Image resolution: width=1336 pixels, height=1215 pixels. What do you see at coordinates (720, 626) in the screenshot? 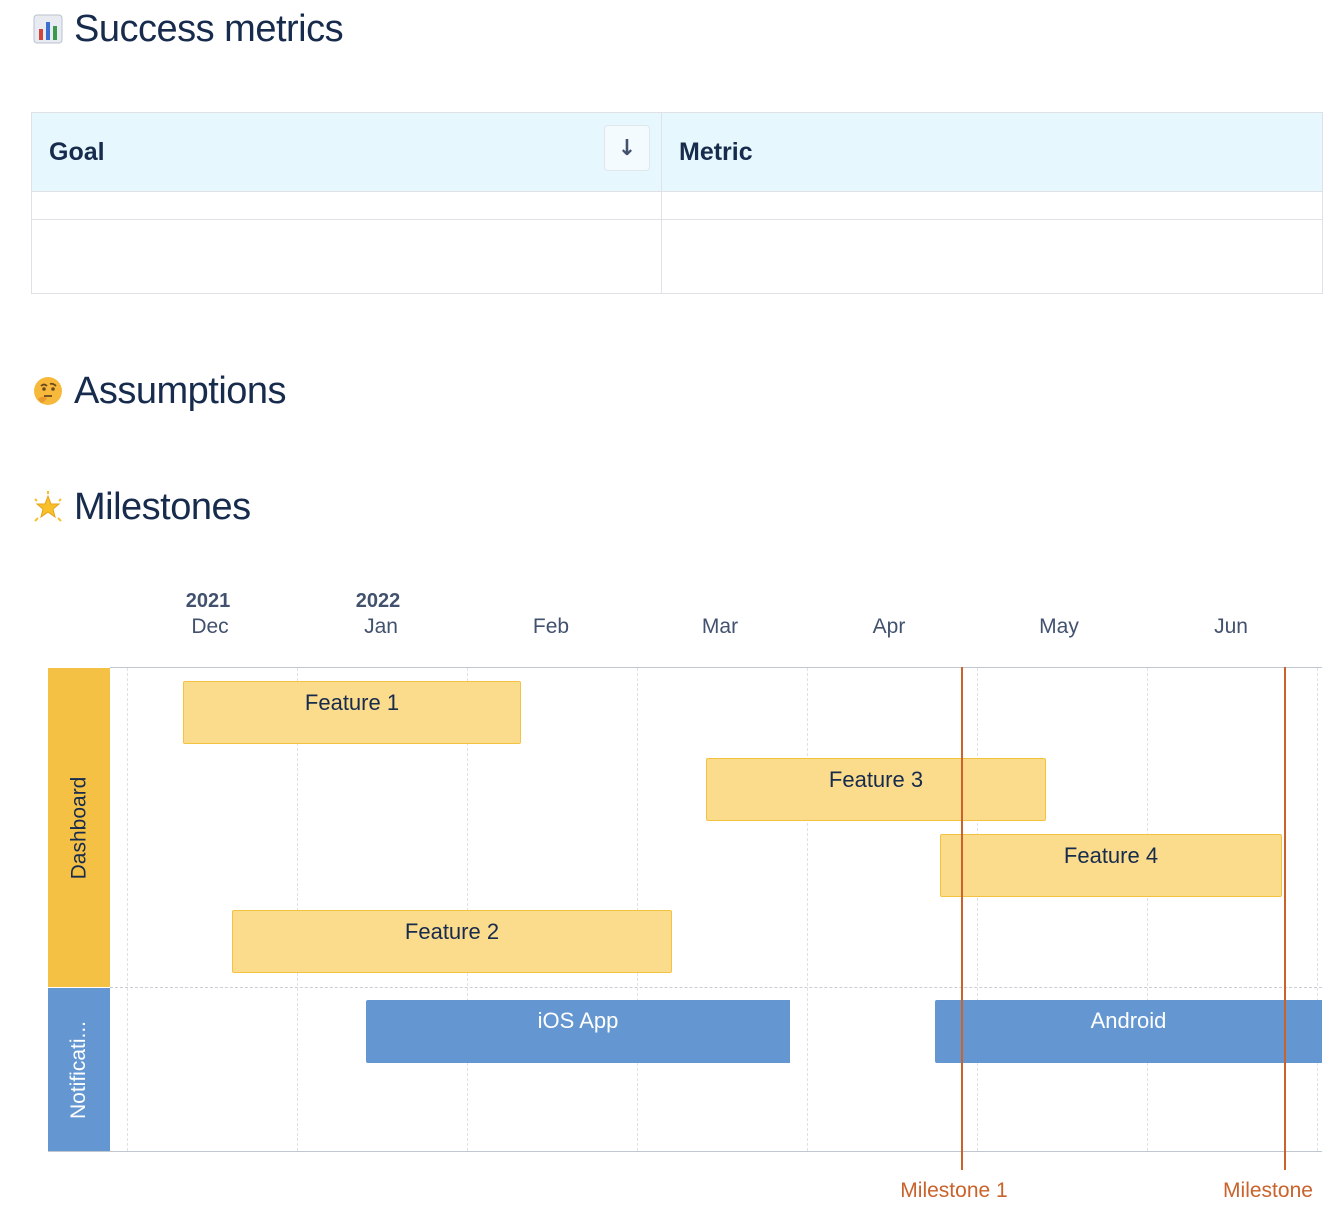
I see `month-label: Mar` at bounding box center [720, 626].